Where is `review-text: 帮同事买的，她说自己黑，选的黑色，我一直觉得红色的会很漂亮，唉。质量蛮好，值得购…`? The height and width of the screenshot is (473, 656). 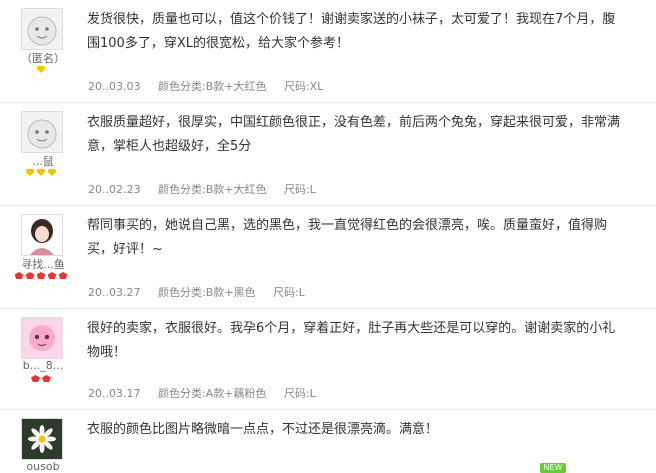 review-text: 帮同事买的，她说自己黑，选的黑色，我一直觉得红色的会很漂亮，唉。质量蛮好，值得购… is located at coordinates (347, 237).